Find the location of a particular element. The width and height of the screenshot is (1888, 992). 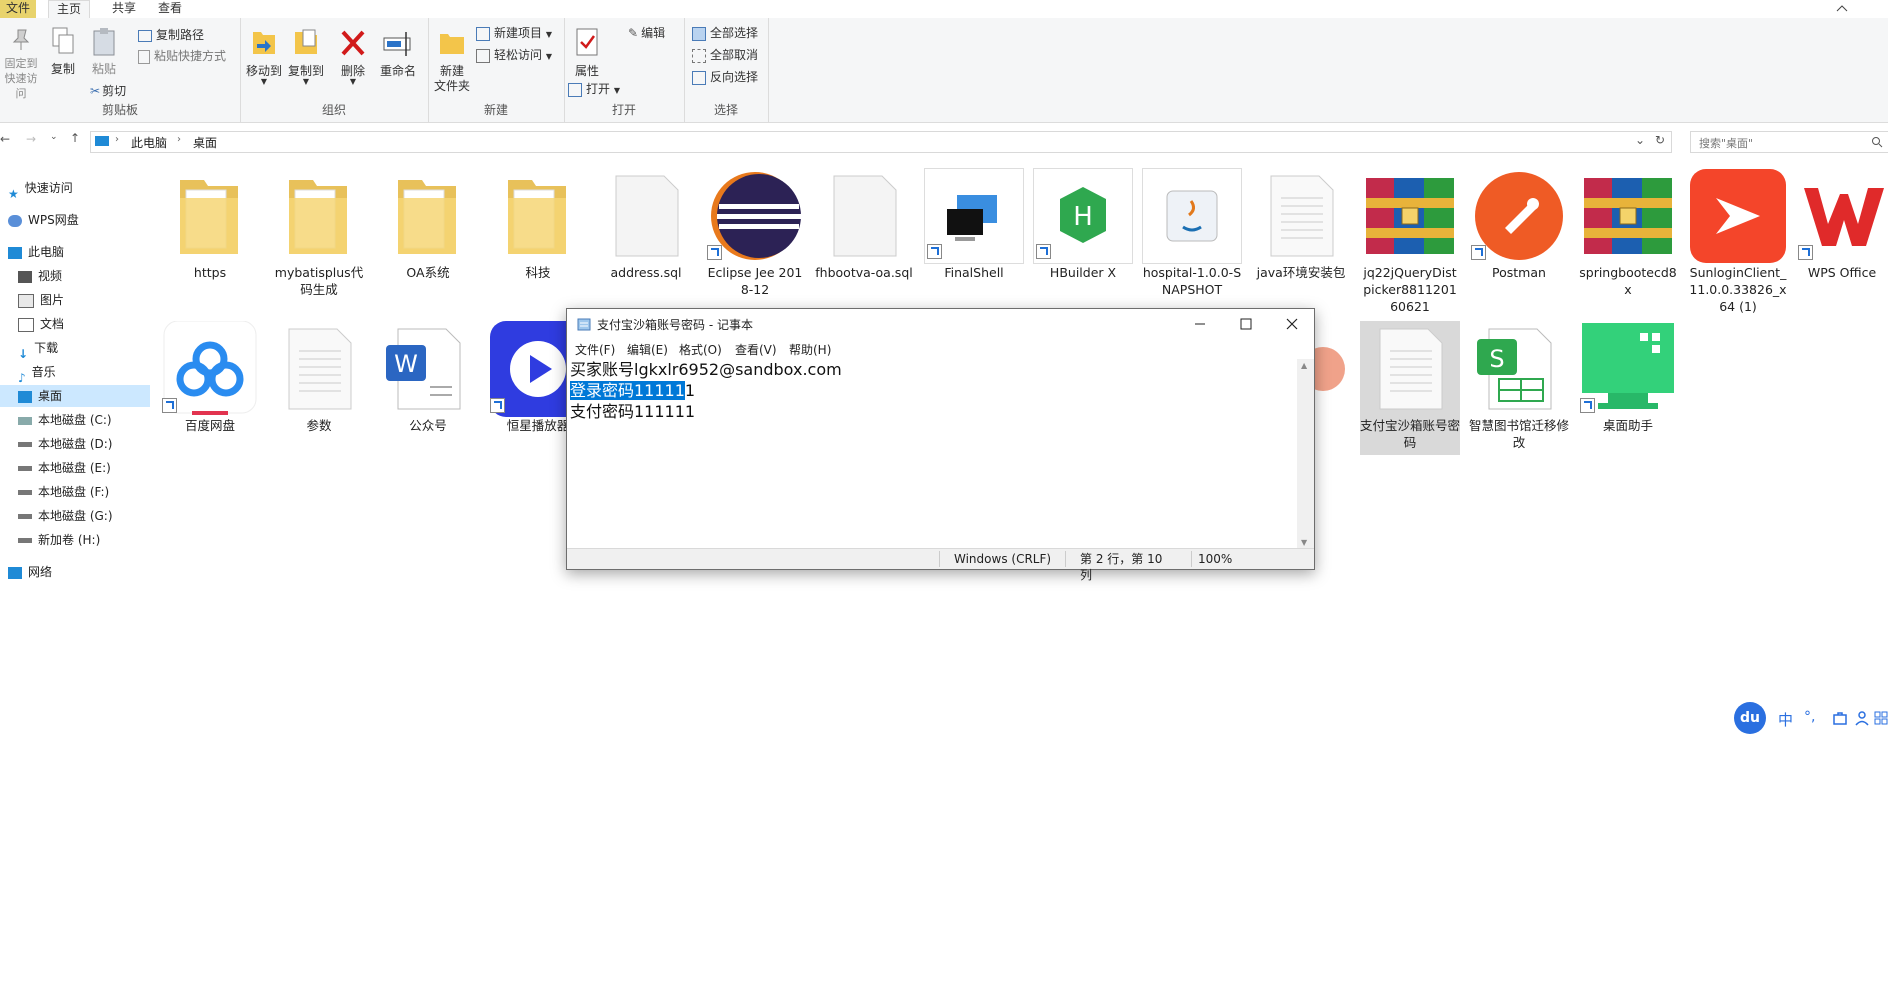

desktop-item-sunlogin: SunloginClient_11.0.0.33826_x64 (1) is located at coordinates (1738, 241).